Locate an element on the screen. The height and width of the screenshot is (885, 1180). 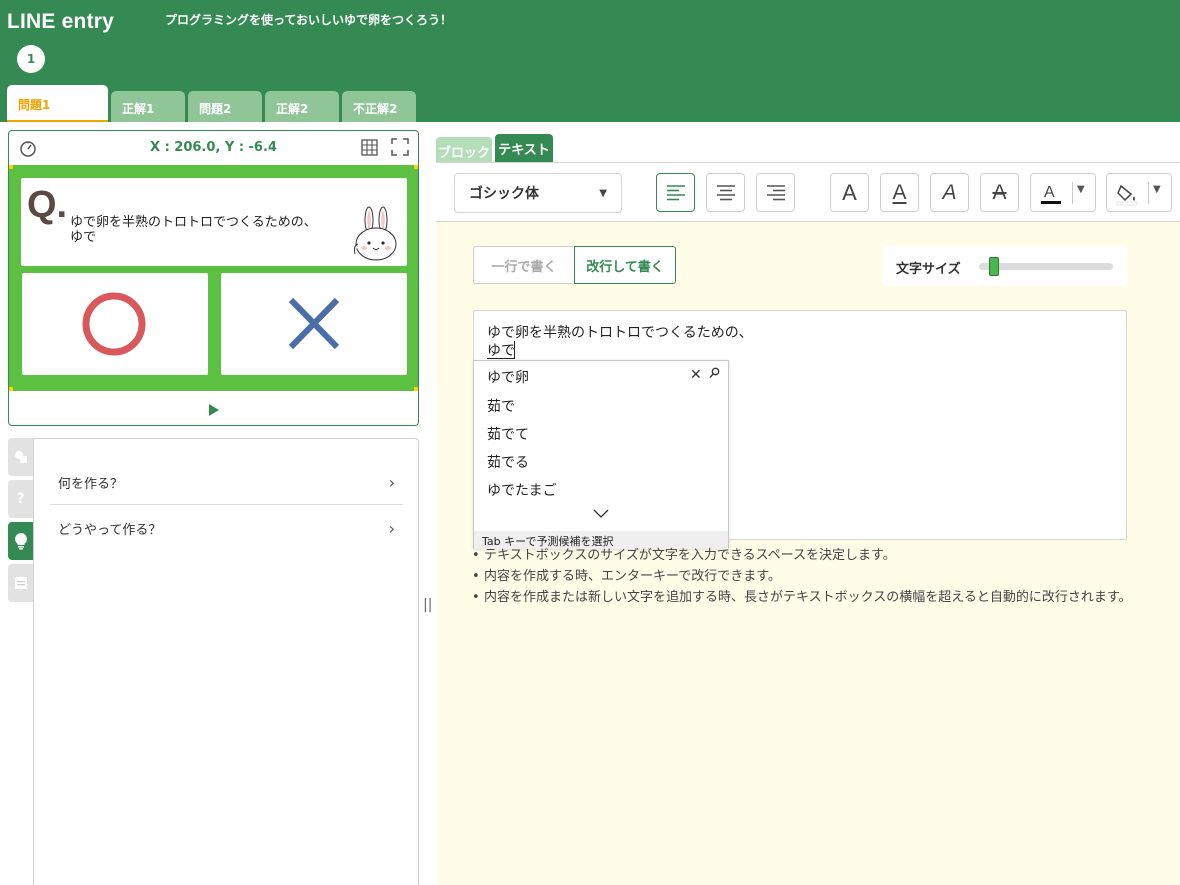
align-left-icon is located at coordinates (675, 192).